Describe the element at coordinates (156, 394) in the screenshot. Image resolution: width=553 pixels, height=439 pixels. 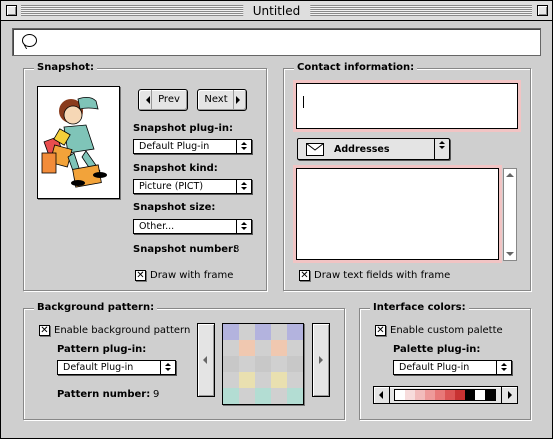
I see `pattern-number-value: 9` at that location.